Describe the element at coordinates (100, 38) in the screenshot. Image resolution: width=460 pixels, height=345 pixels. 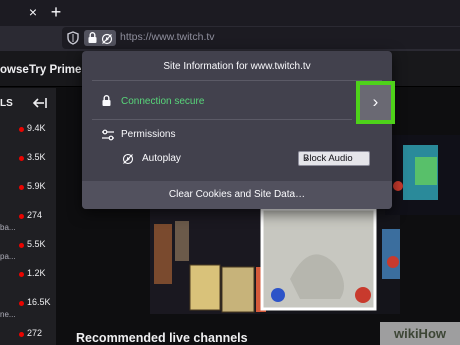
I see `site-identity-button` at that location.